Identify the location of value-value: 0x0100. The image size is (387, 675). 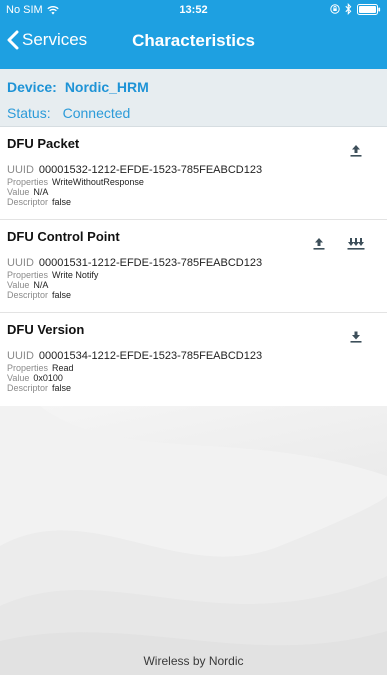
(48, 378).